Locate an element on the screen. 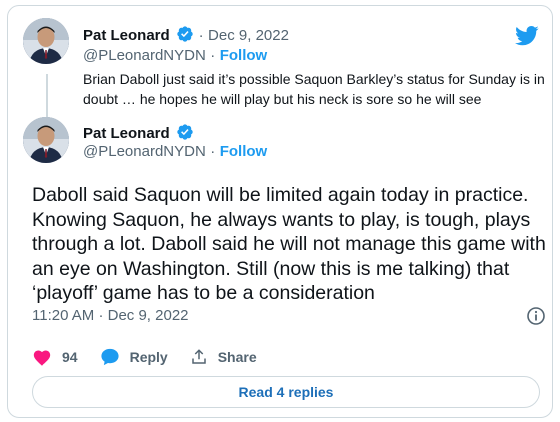  tweet-timestamp: 11:20 AM · Dec 9, 2022 is located at coordinates (110, 315).